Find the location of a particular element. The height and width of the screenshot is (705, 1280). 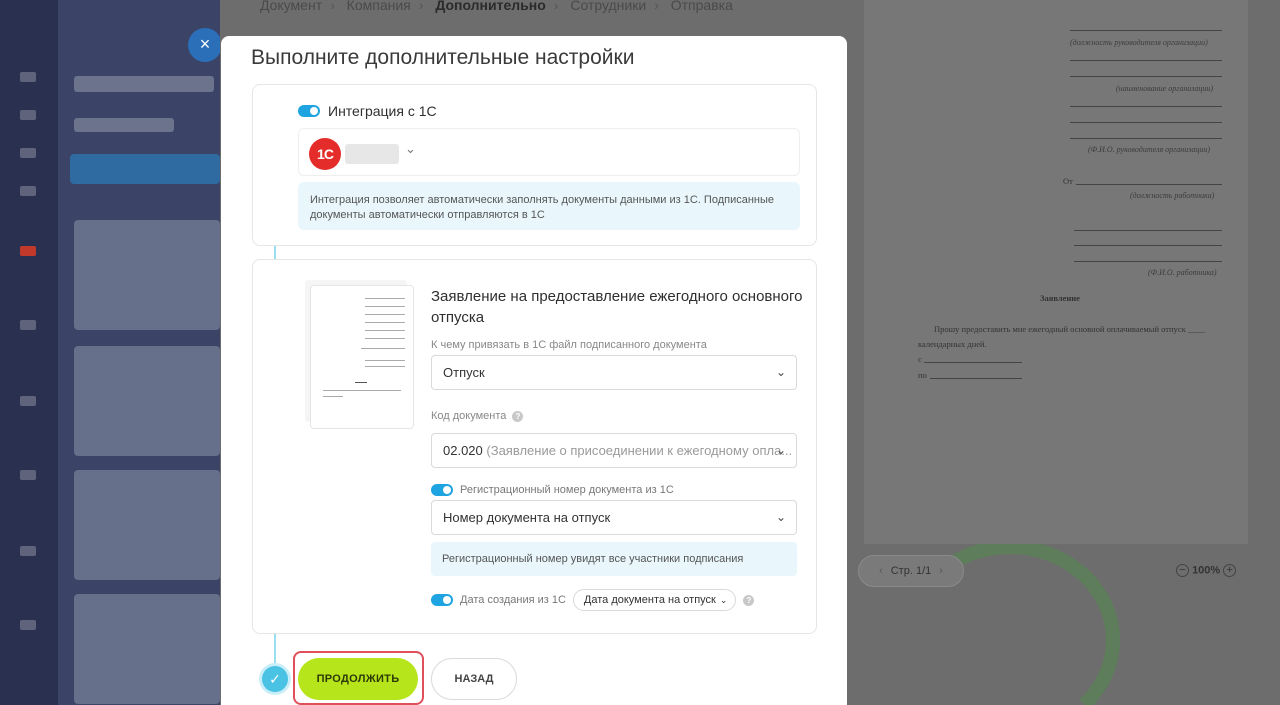

doc-code-label: Код документа ? is located at coordinates (477, 416).